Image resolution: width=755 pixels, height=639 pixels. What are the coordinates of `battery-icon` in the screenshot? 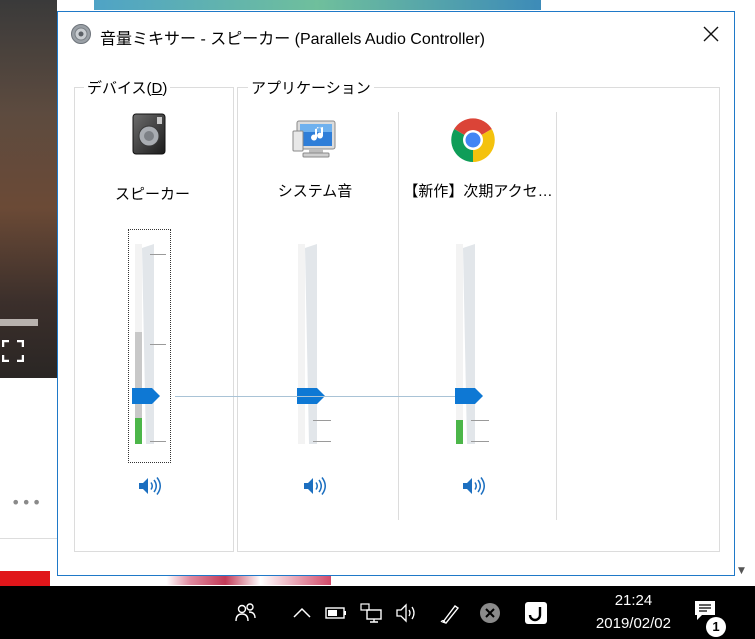 It's located at (336, 613).